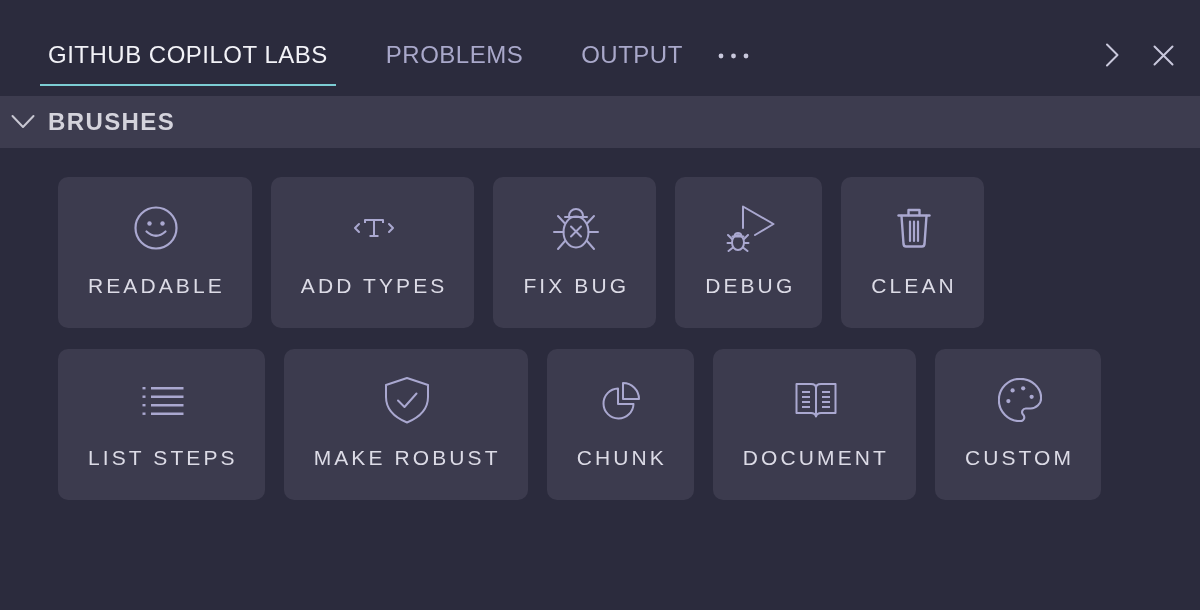  What do you see at coordinates (914, 228) in the screenshot?
I see `trash-icon` at bounding box center [914, 228].